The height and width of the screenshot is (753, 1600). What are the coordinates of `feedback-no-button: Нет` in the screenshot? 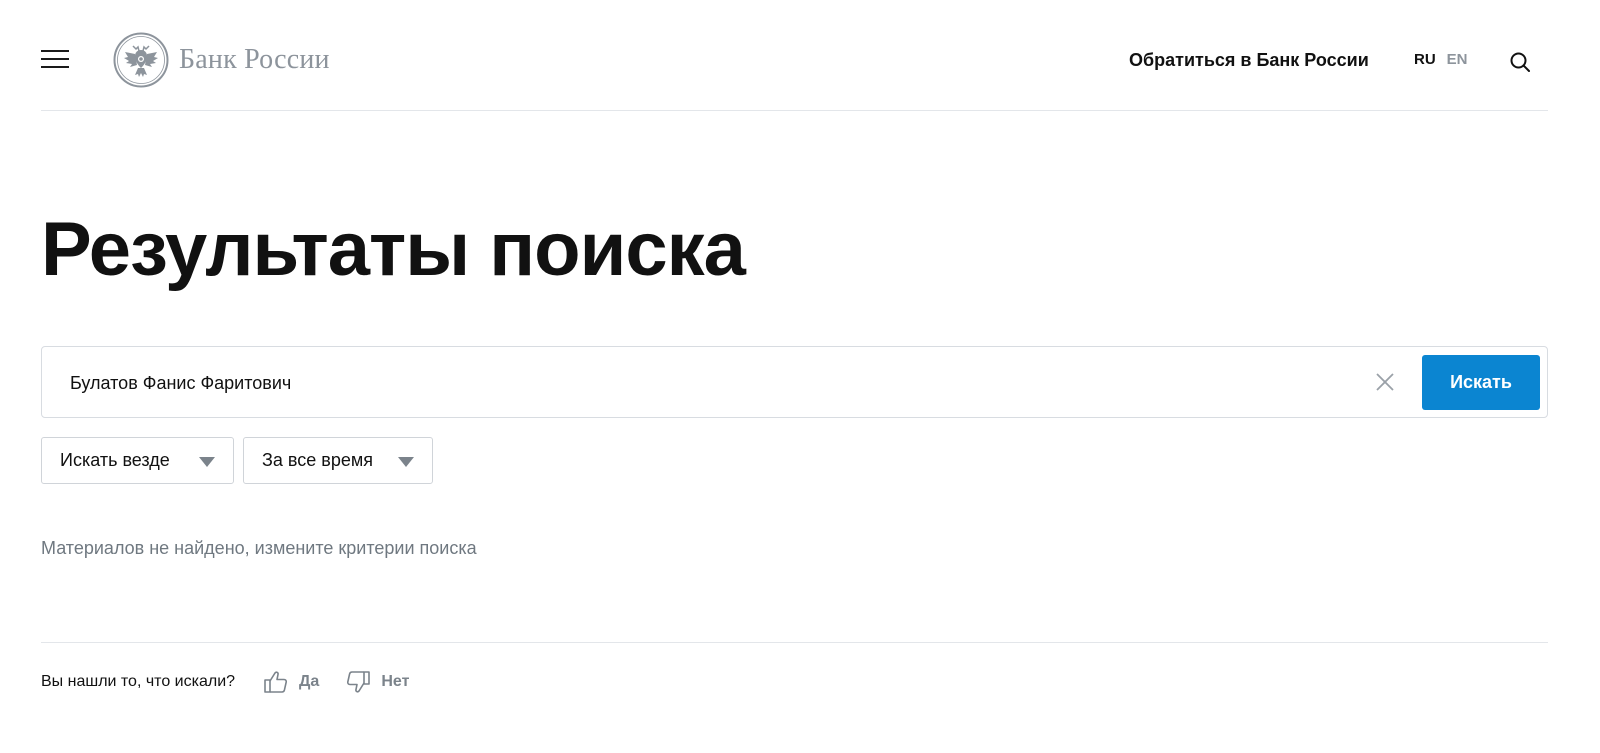 It's located at (377, 682).